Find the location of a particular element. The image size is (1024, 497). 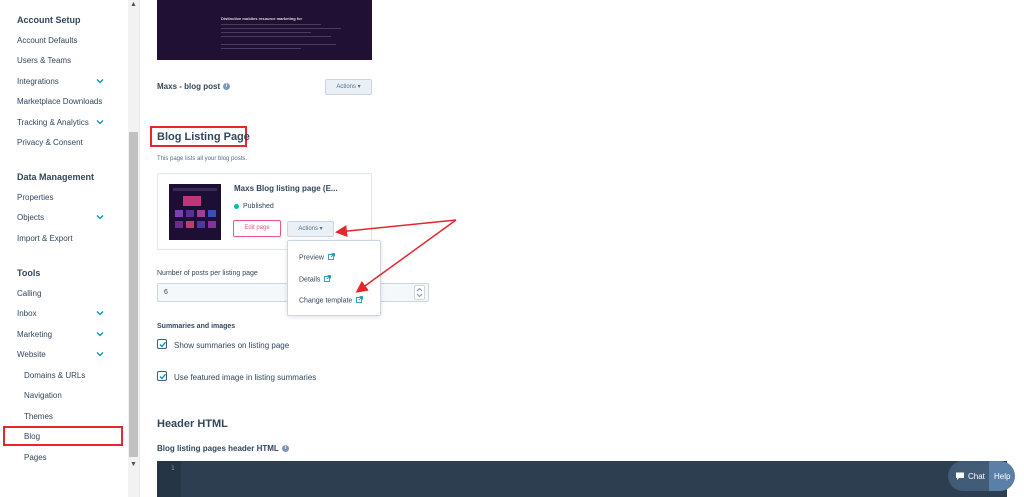

sidebar-item-website: Website is located at coordinates (31, 354).